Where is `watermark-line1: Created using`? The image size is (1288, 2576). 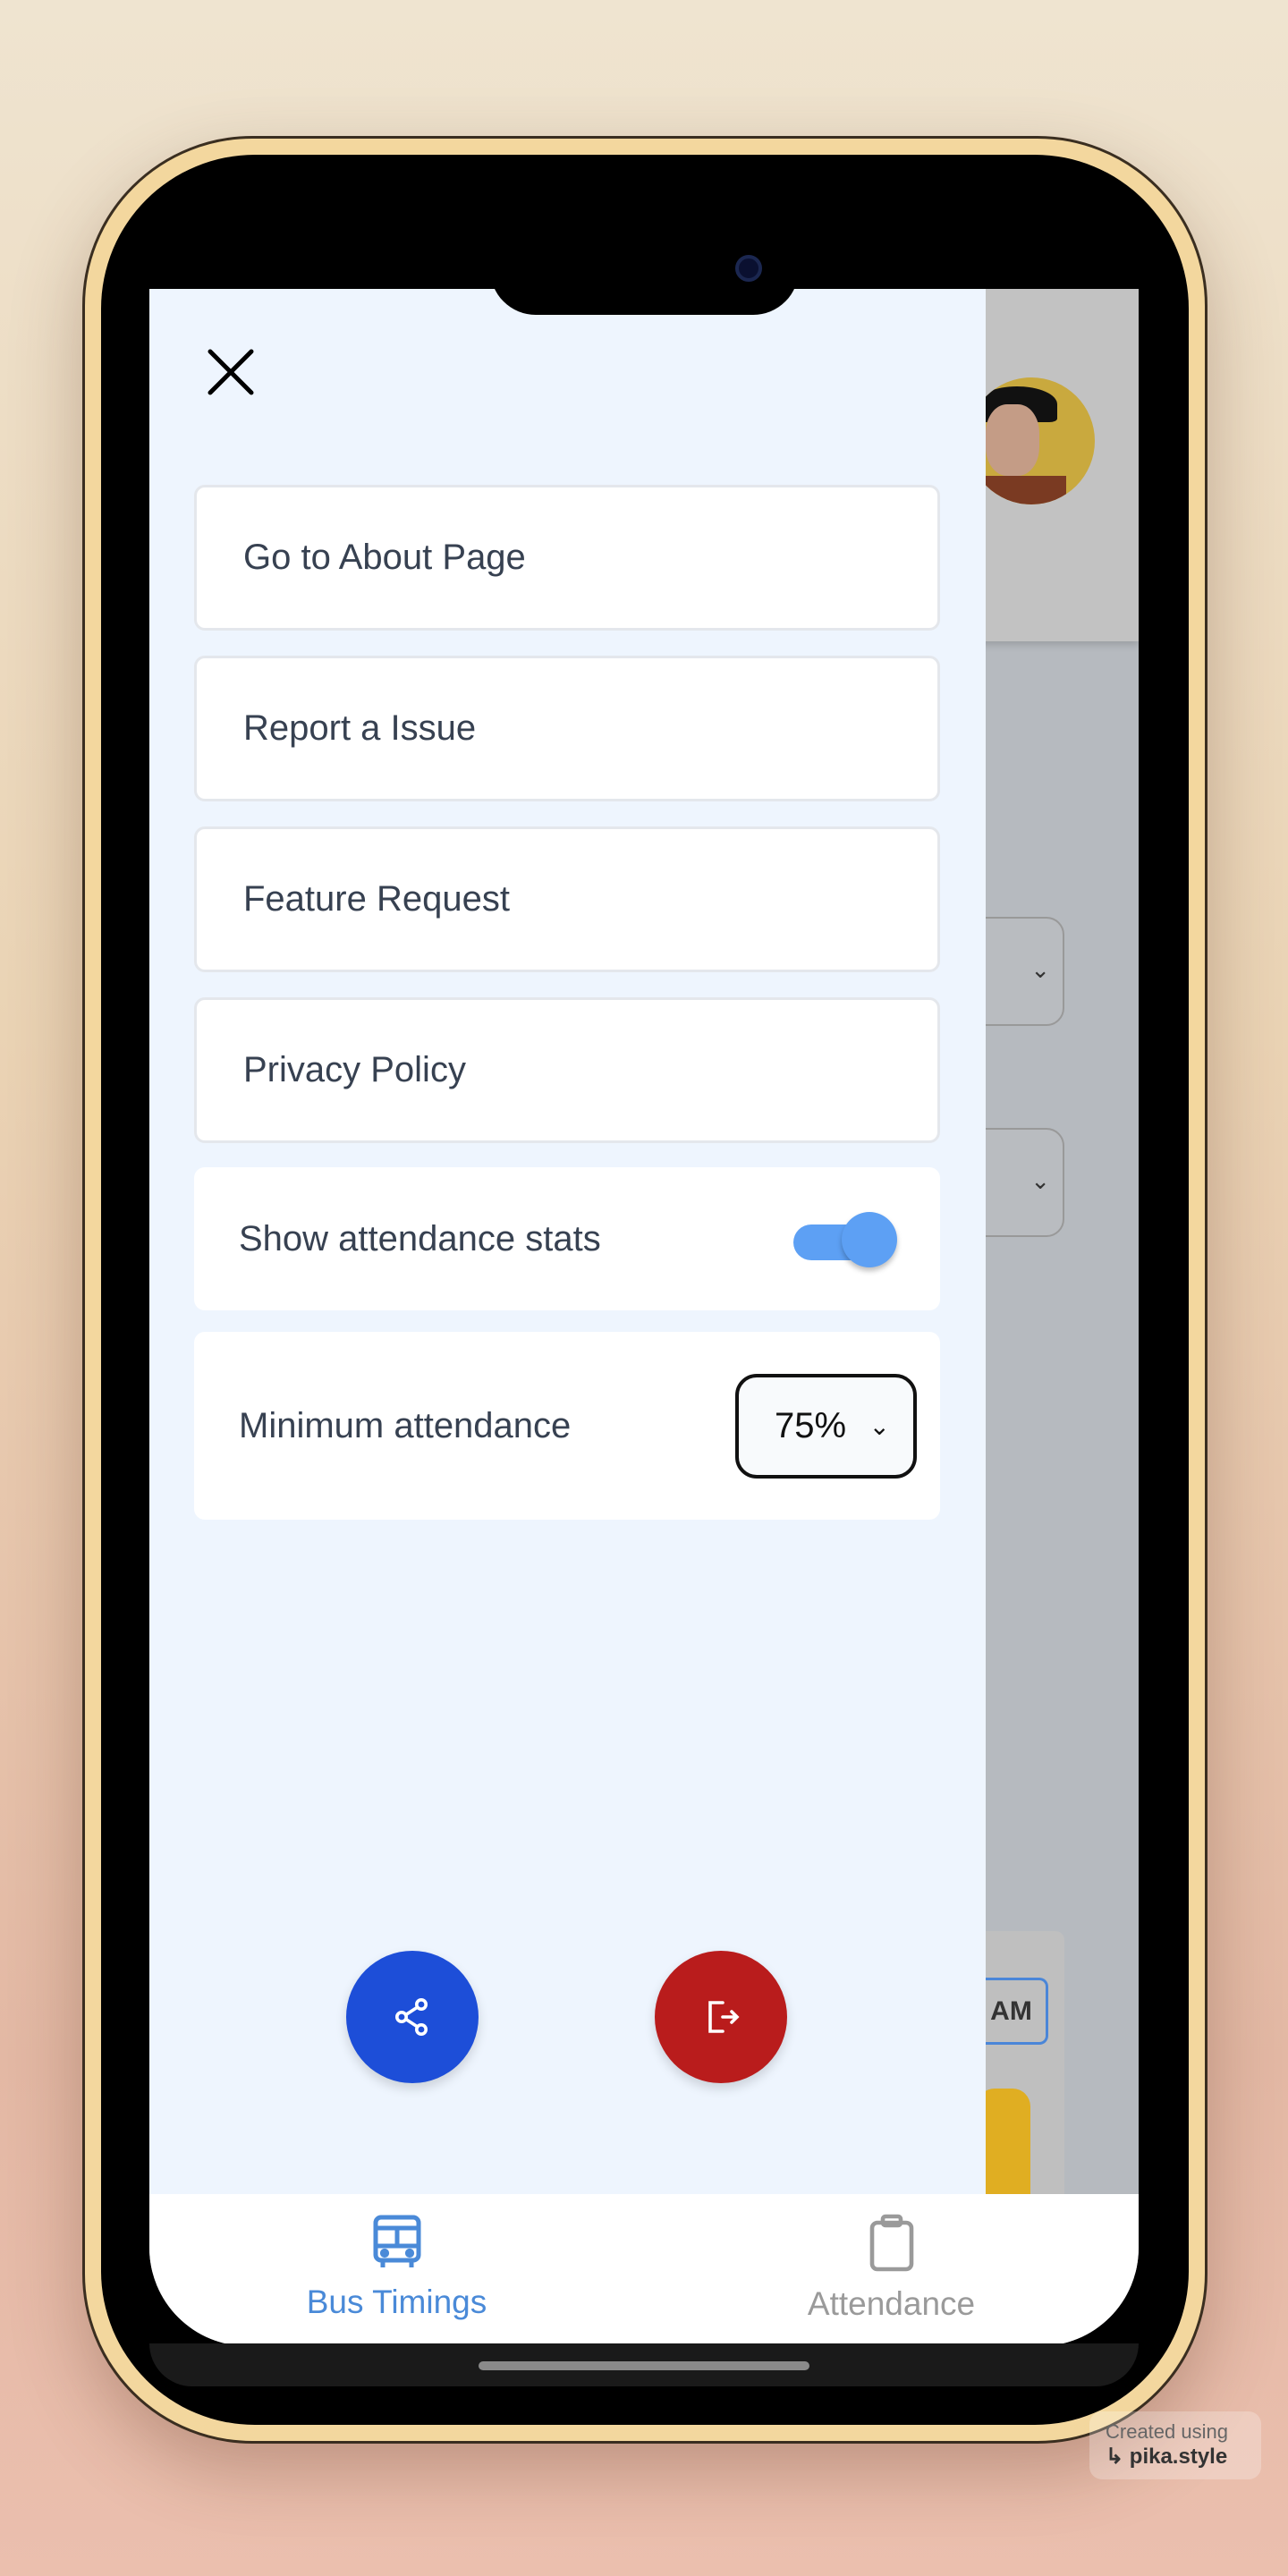 watermark-line1: Created using is located at coordinates (1167, 2431).